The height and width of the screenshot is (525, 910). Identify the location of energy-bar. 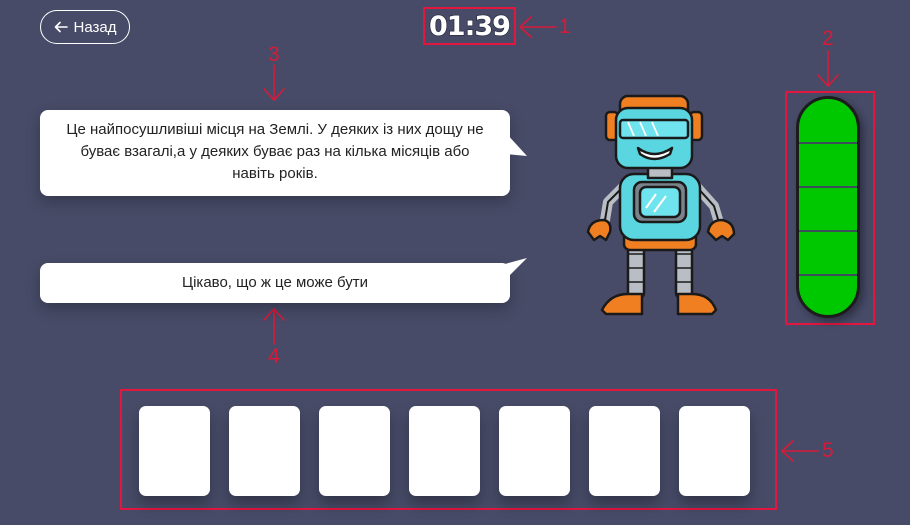
(828, 207).